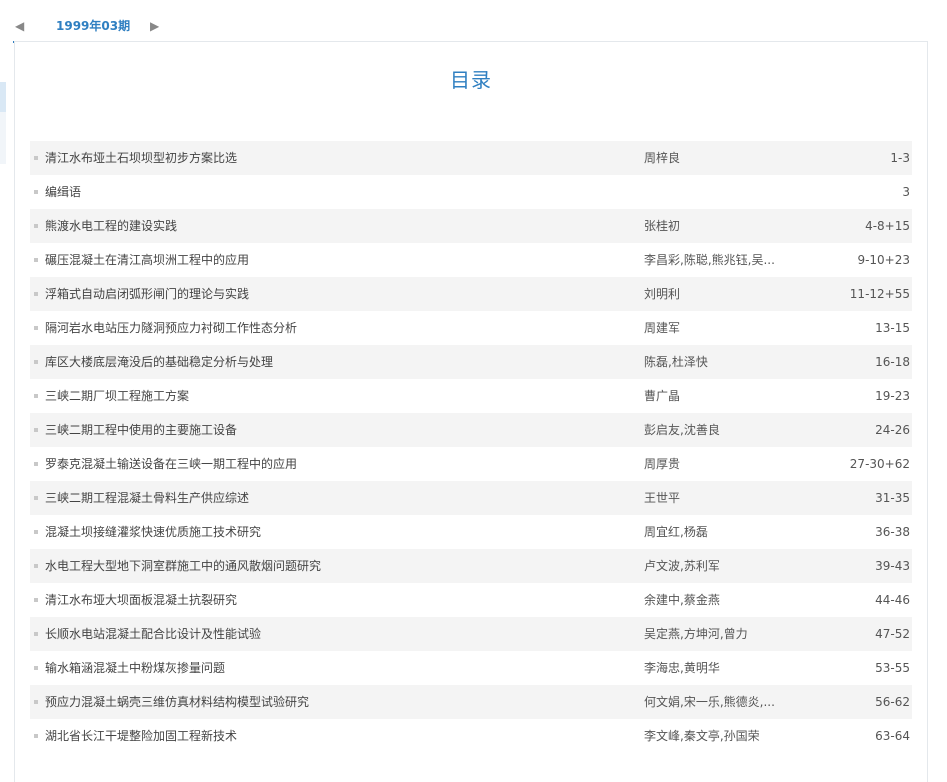 This screenshot has width=947, height=782. Describe the element at coordinates (335, 396) in the screenshot. I see `article-title-link: 三峡二期厂坝工程施工方案` at that location.